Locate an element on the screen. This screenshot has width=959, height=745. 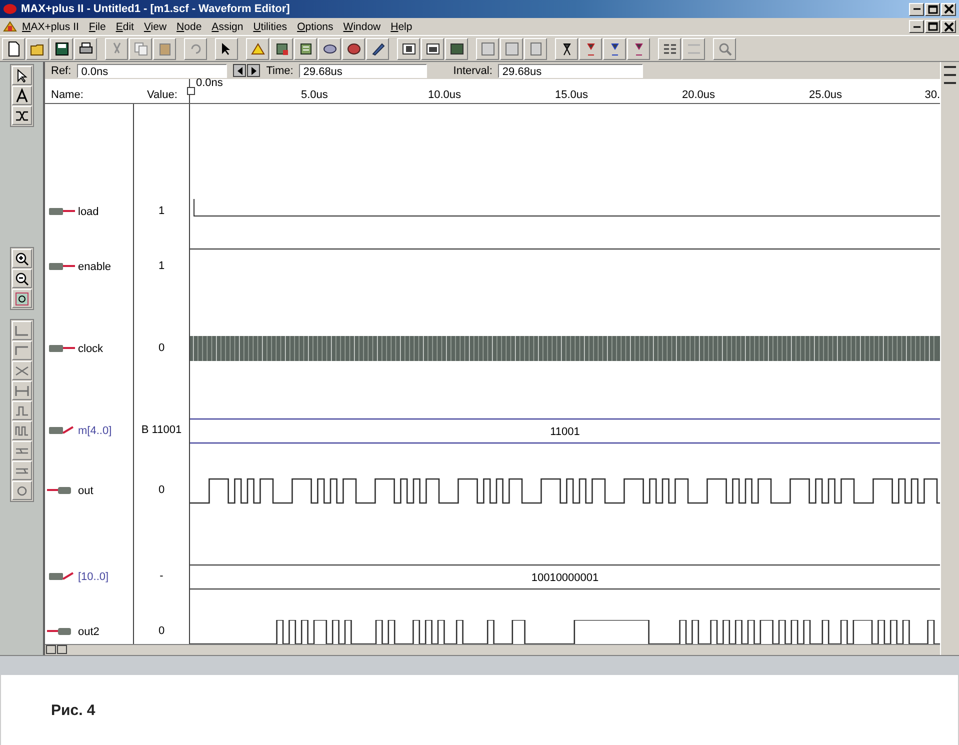
interval-field: 29.68us is located at coordinates (571, 71).